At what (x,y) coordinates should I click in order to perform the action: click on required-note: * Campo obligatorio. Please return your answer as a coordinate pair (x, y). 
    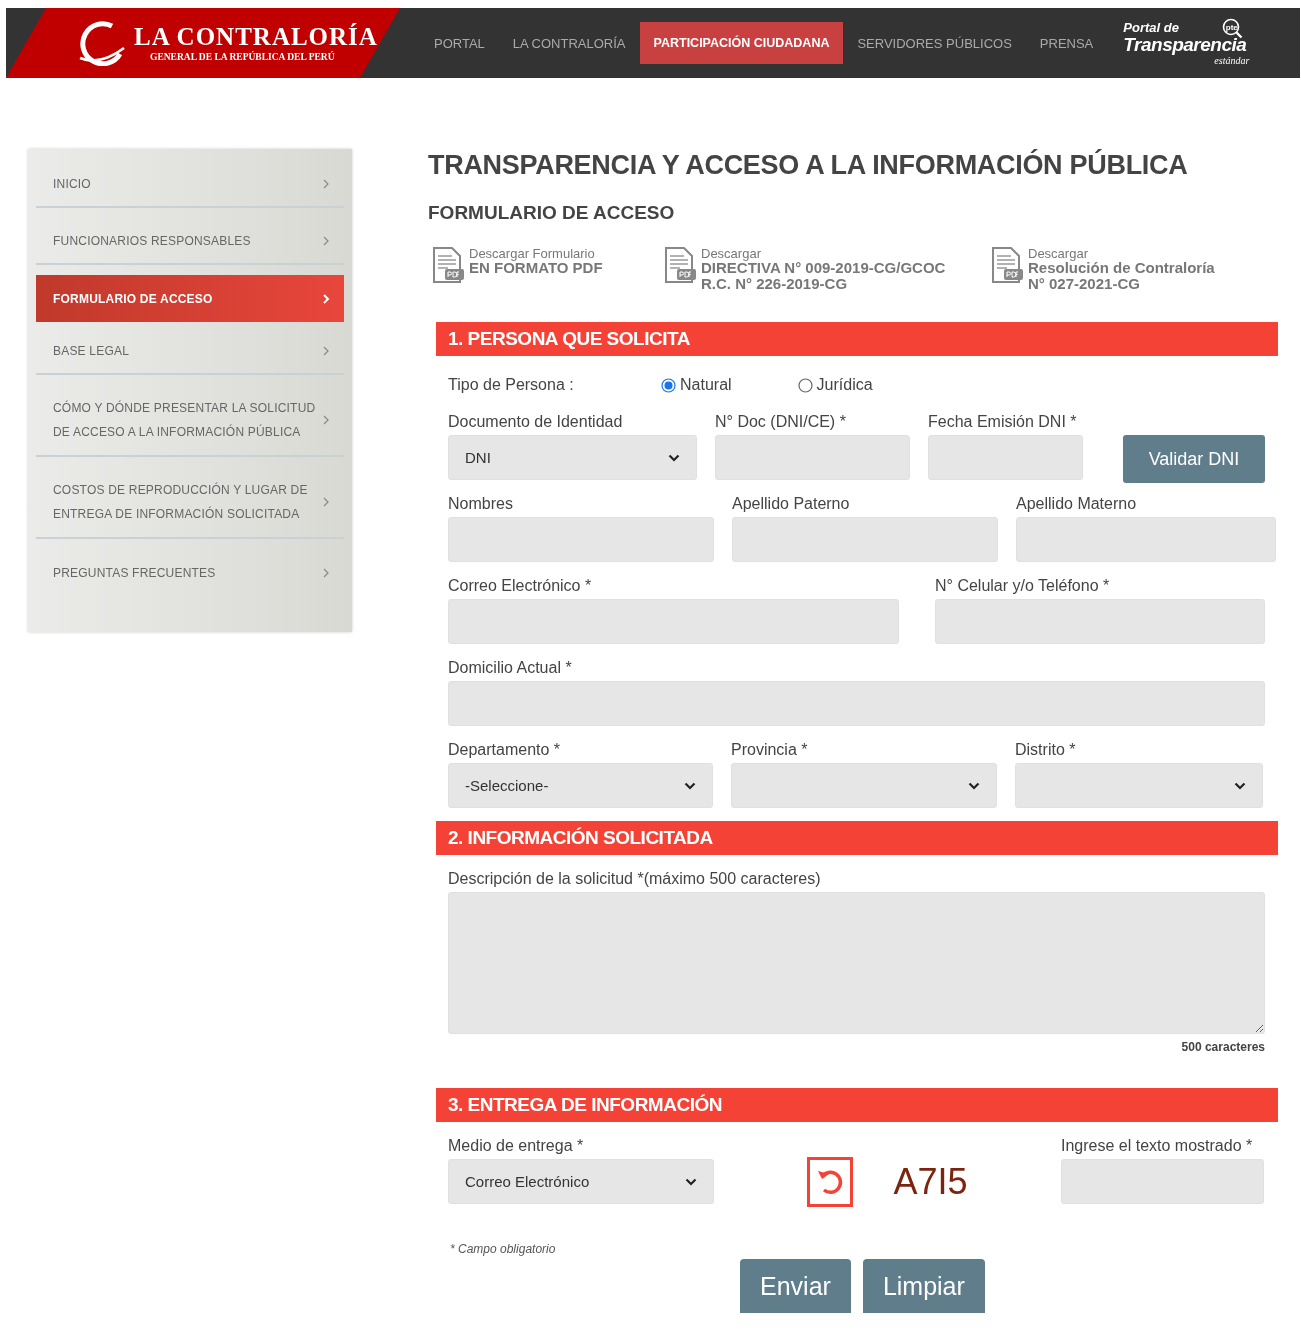
    Looking at the image, I should click on (503, 1249).